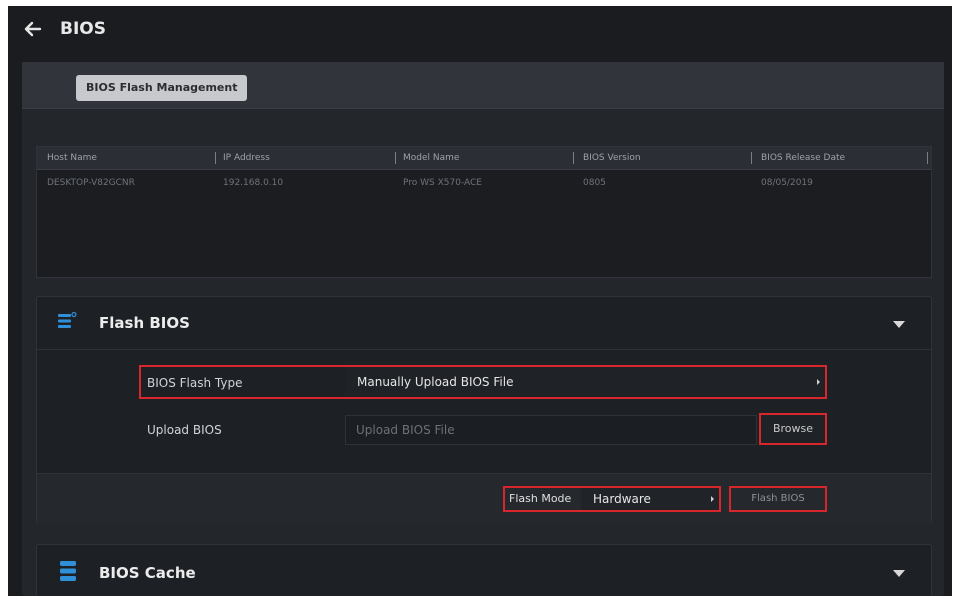 Image resolution: width=959 pixels, height=596 pixels. I want to click on list-settings-icon, so click(67, 319).